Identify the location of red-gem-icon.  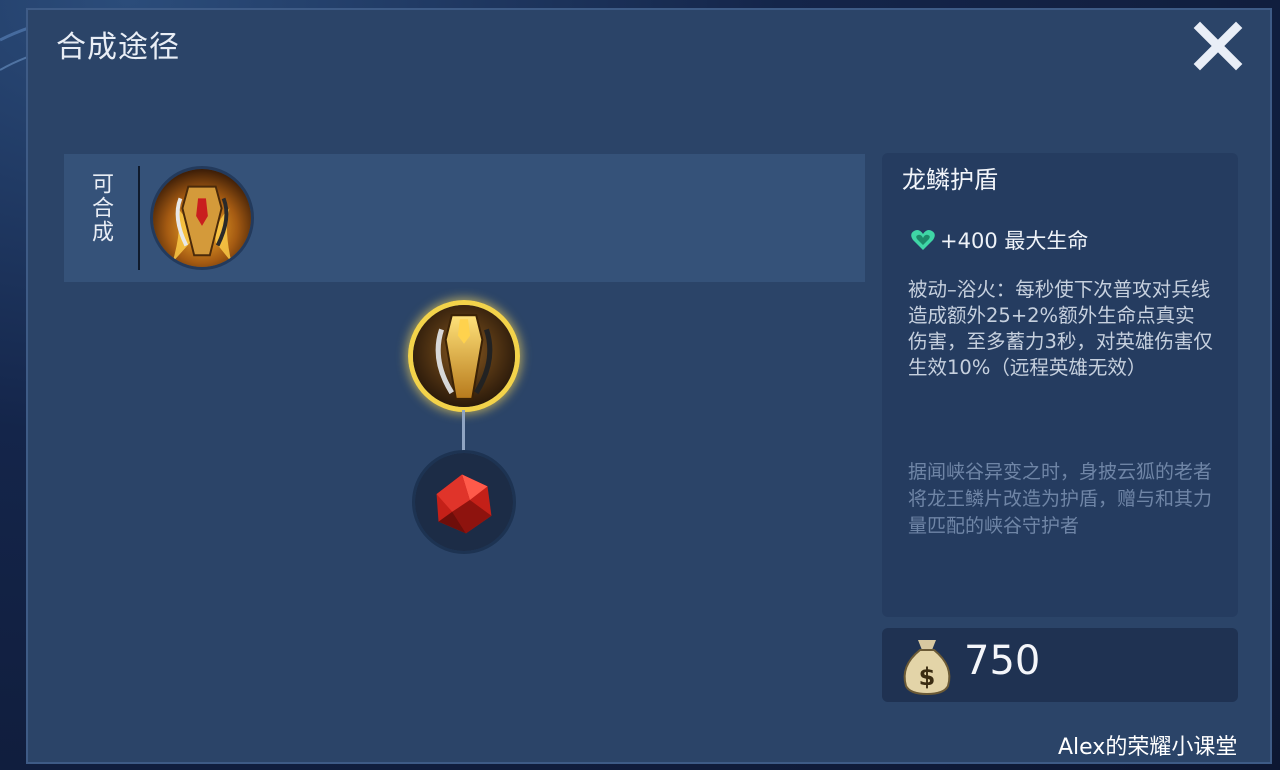
(464, 502).